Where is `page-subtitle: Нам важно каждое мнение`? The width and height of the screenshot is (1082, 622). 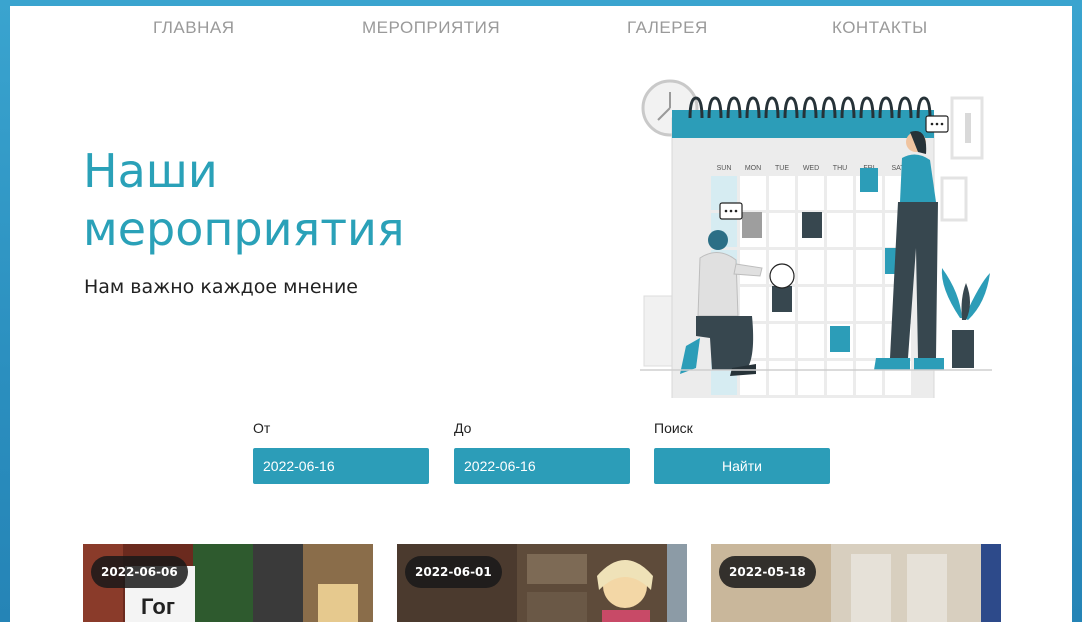
page-subtitle: Нам важно каждое мнение is located at coordinates (221, 287).